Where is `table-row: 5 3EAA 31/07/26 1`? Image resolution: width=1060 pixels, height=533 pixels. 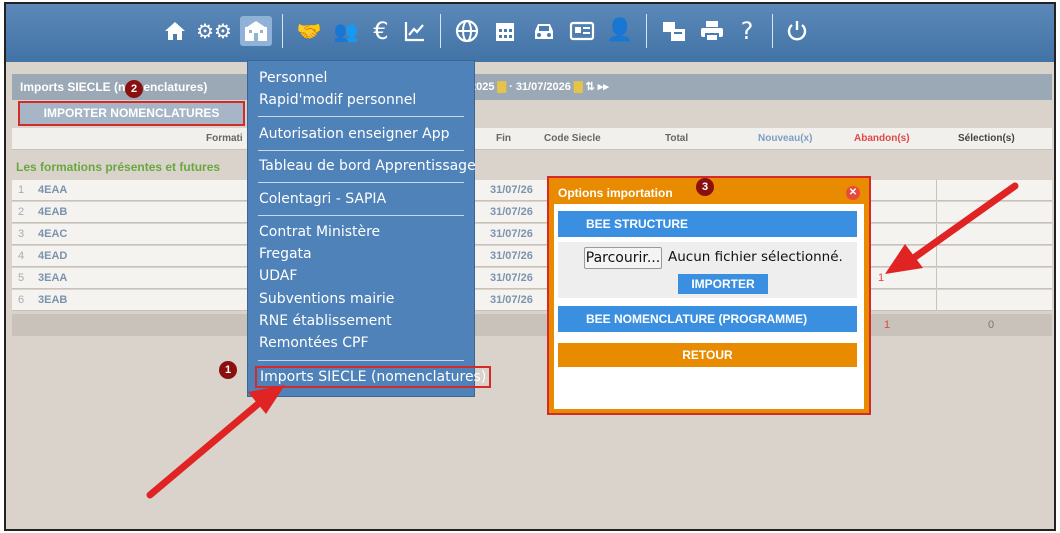 table-row: 5 3EAA 31/07/26 1 is located at coordinates (532, 278).